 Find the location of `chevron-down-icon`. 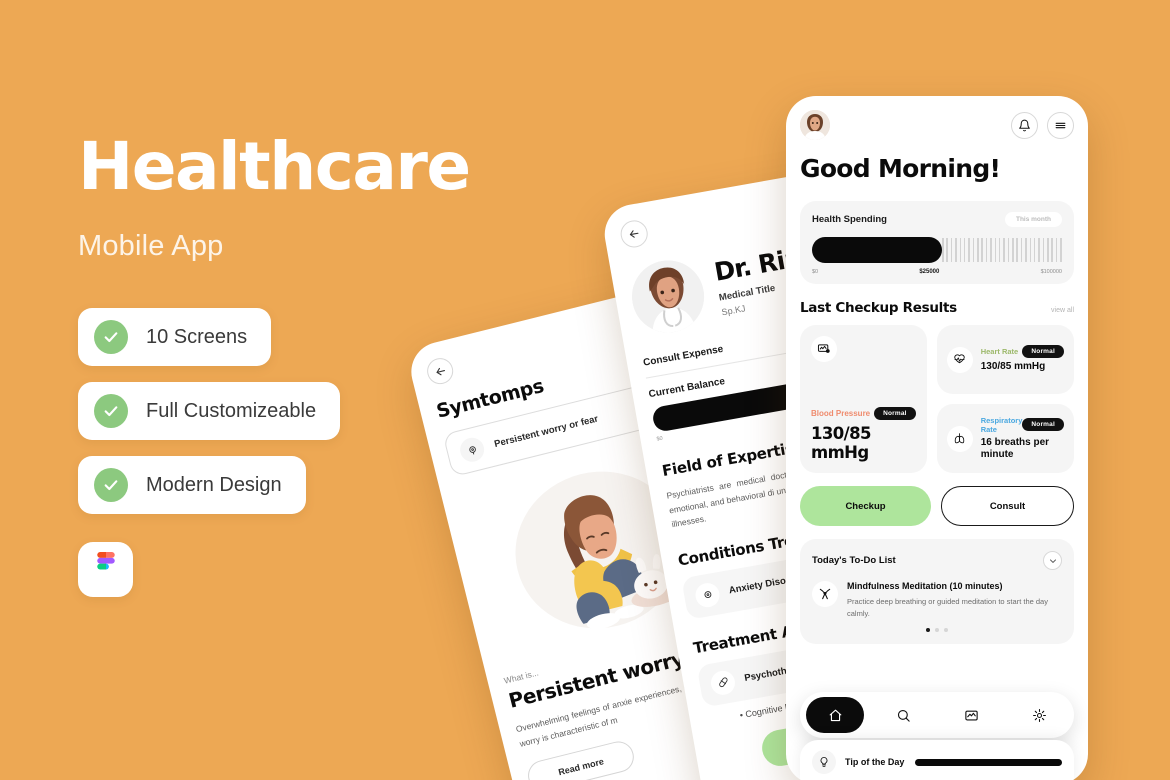

chevron-down-icon is located at coordinates (1052, 560).